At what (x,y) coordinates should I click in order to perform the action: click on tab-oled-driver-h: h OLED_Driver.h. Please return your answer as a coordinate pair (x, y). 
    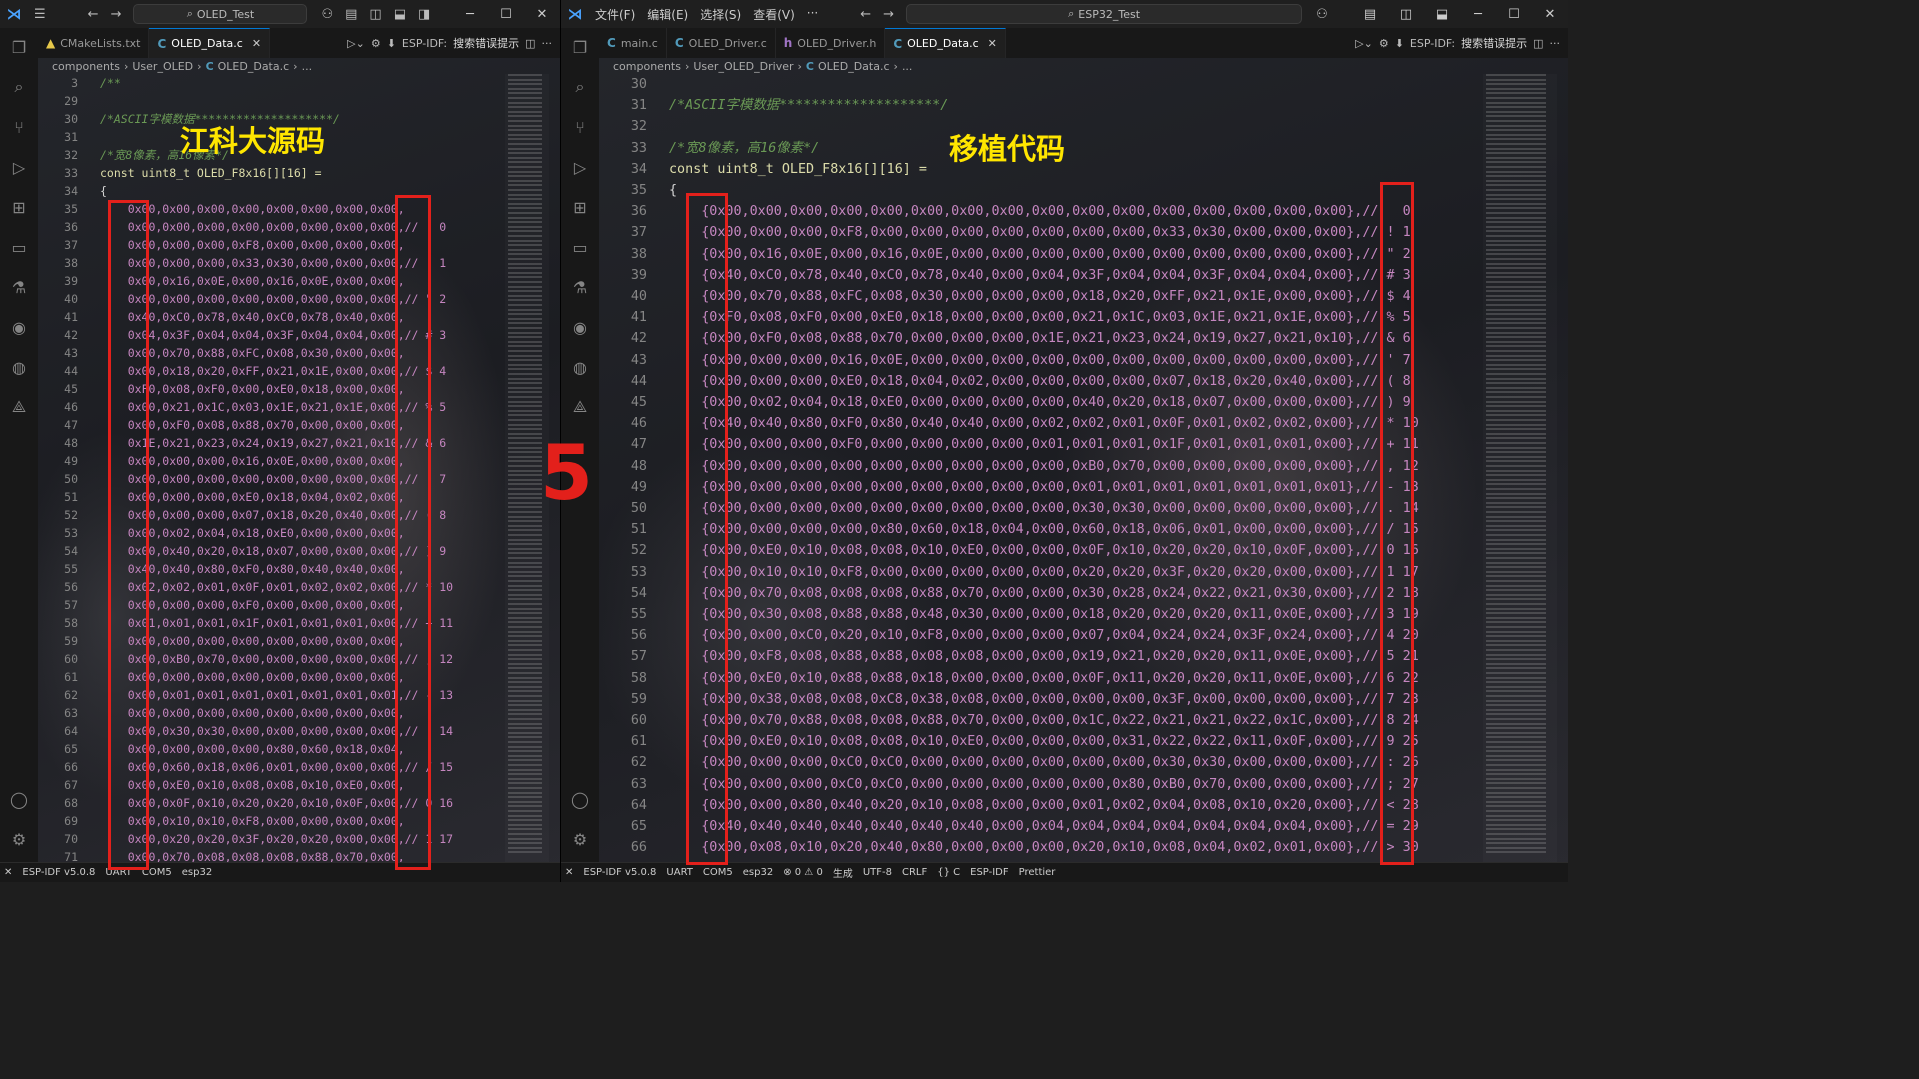
    Looking at the image, I should click on (831, 43).